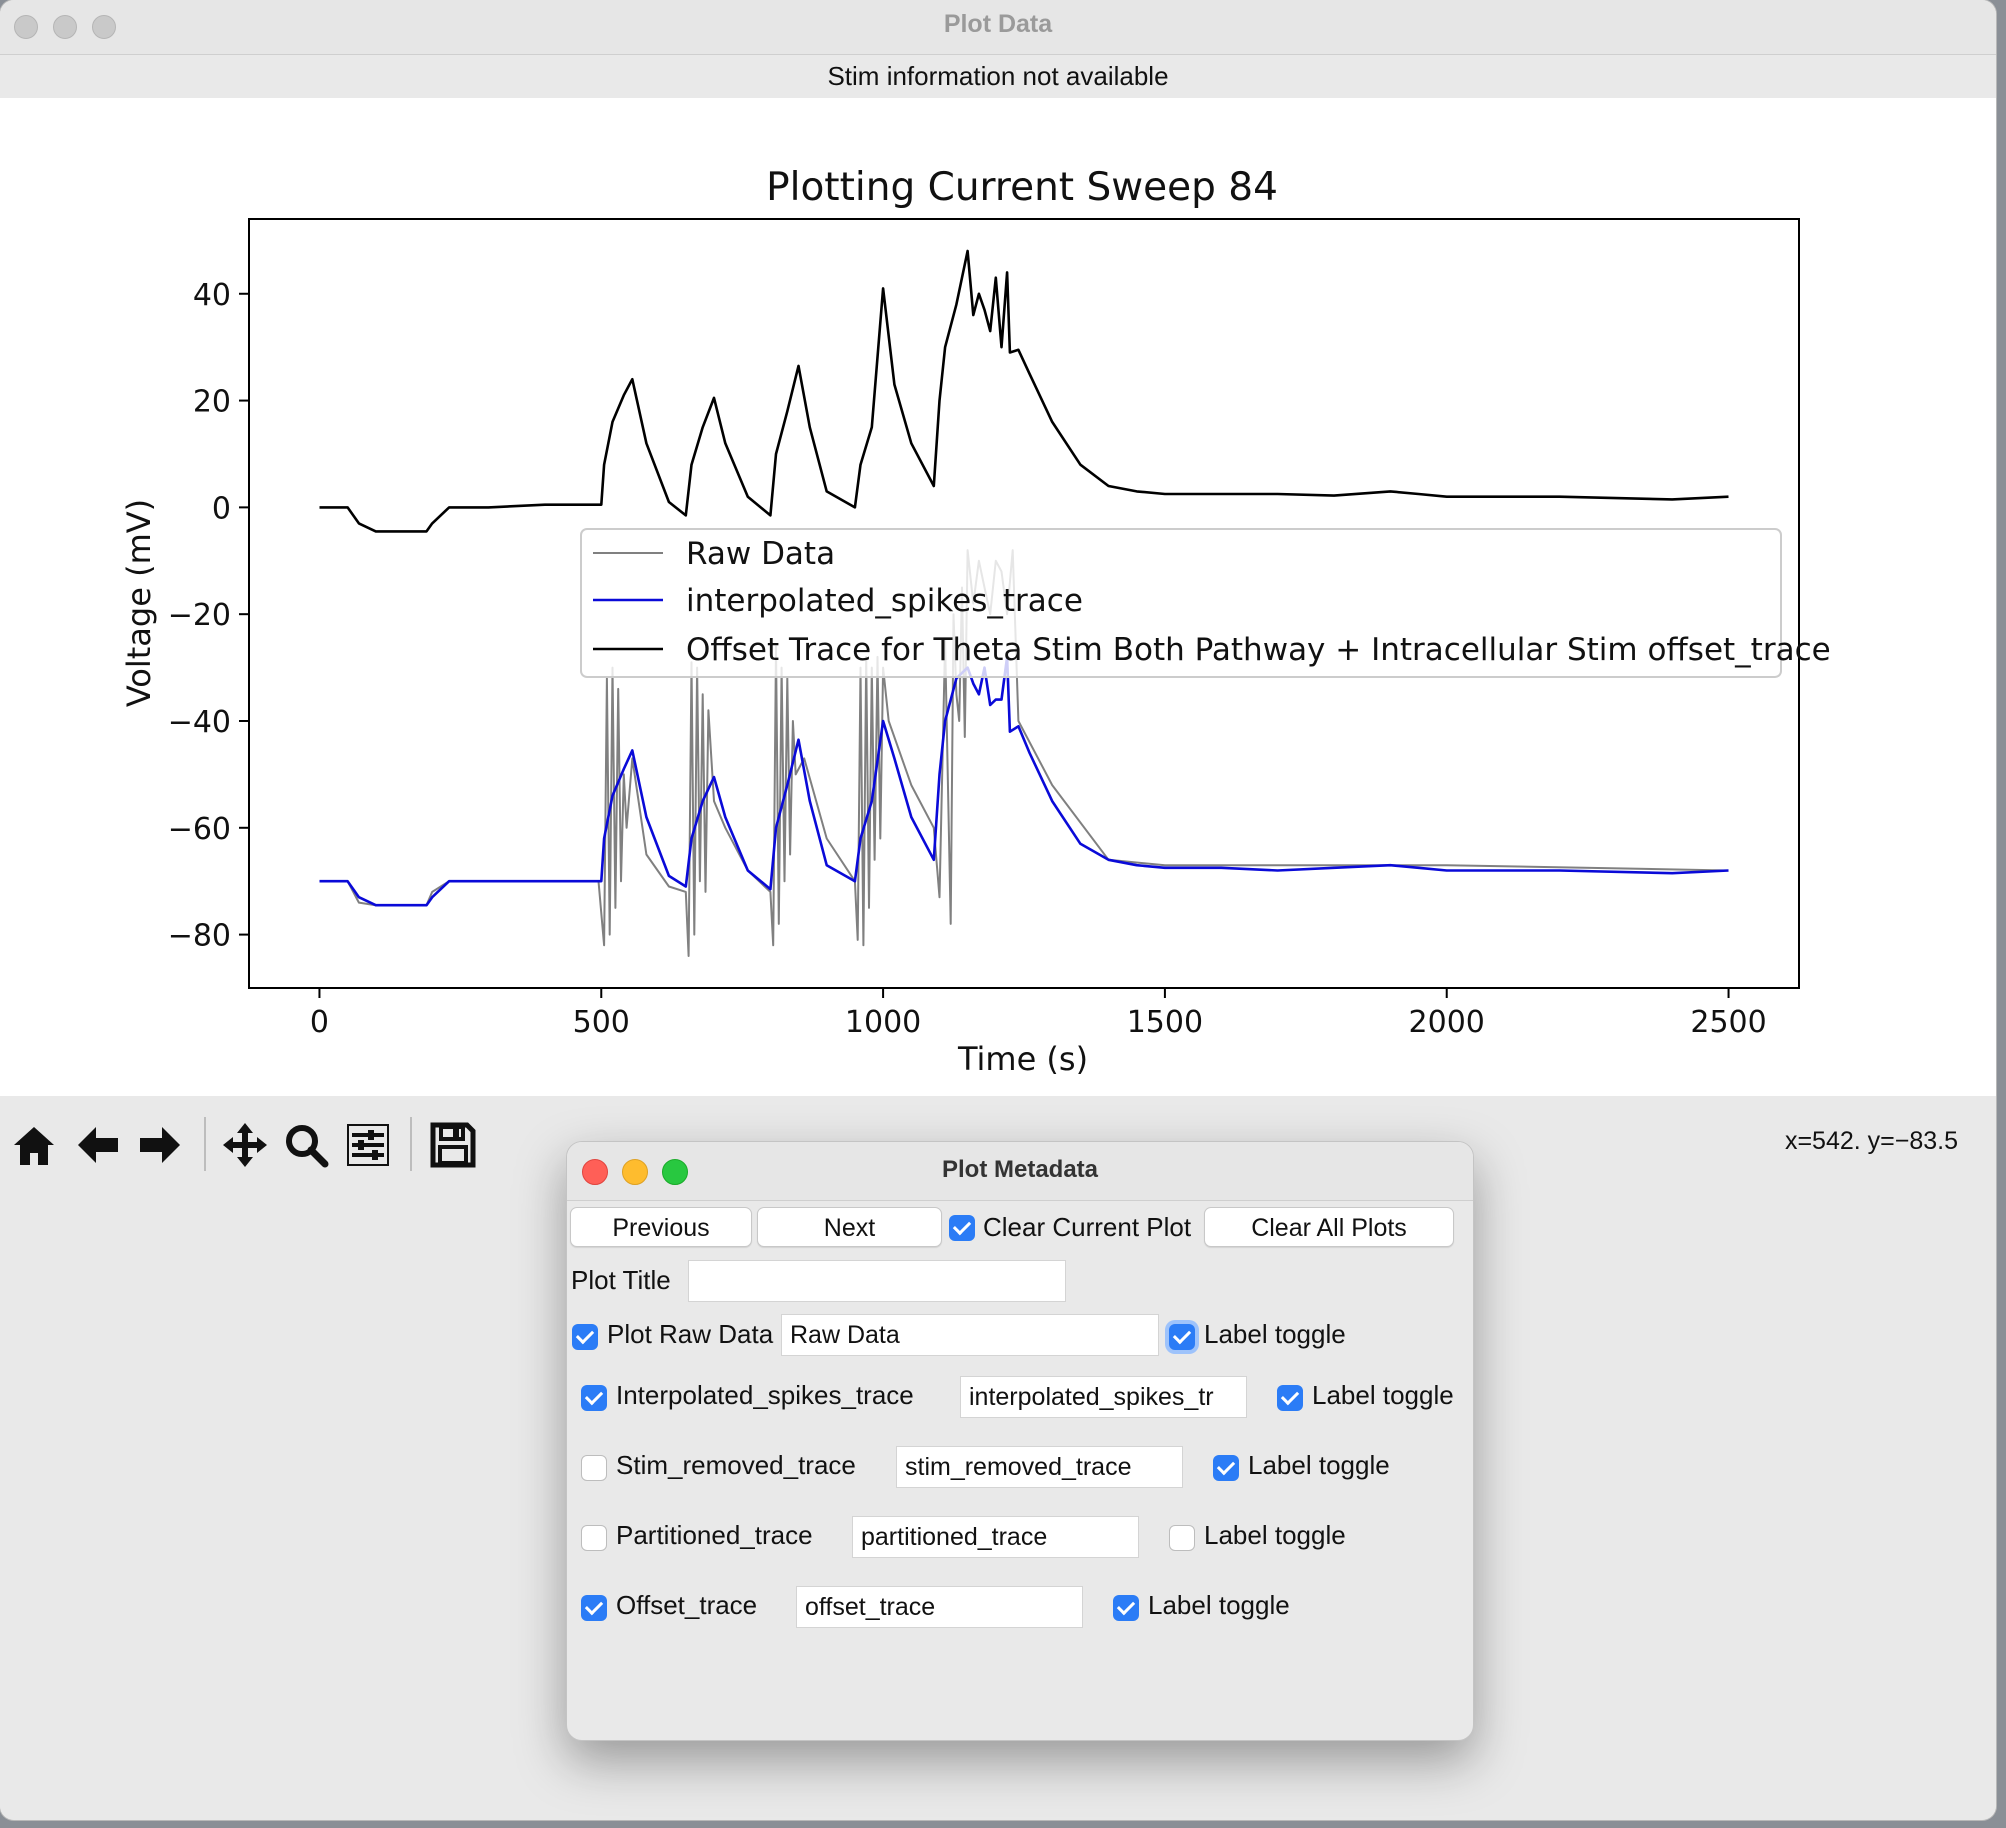  I want to click on home-button, so click(34, 1145).